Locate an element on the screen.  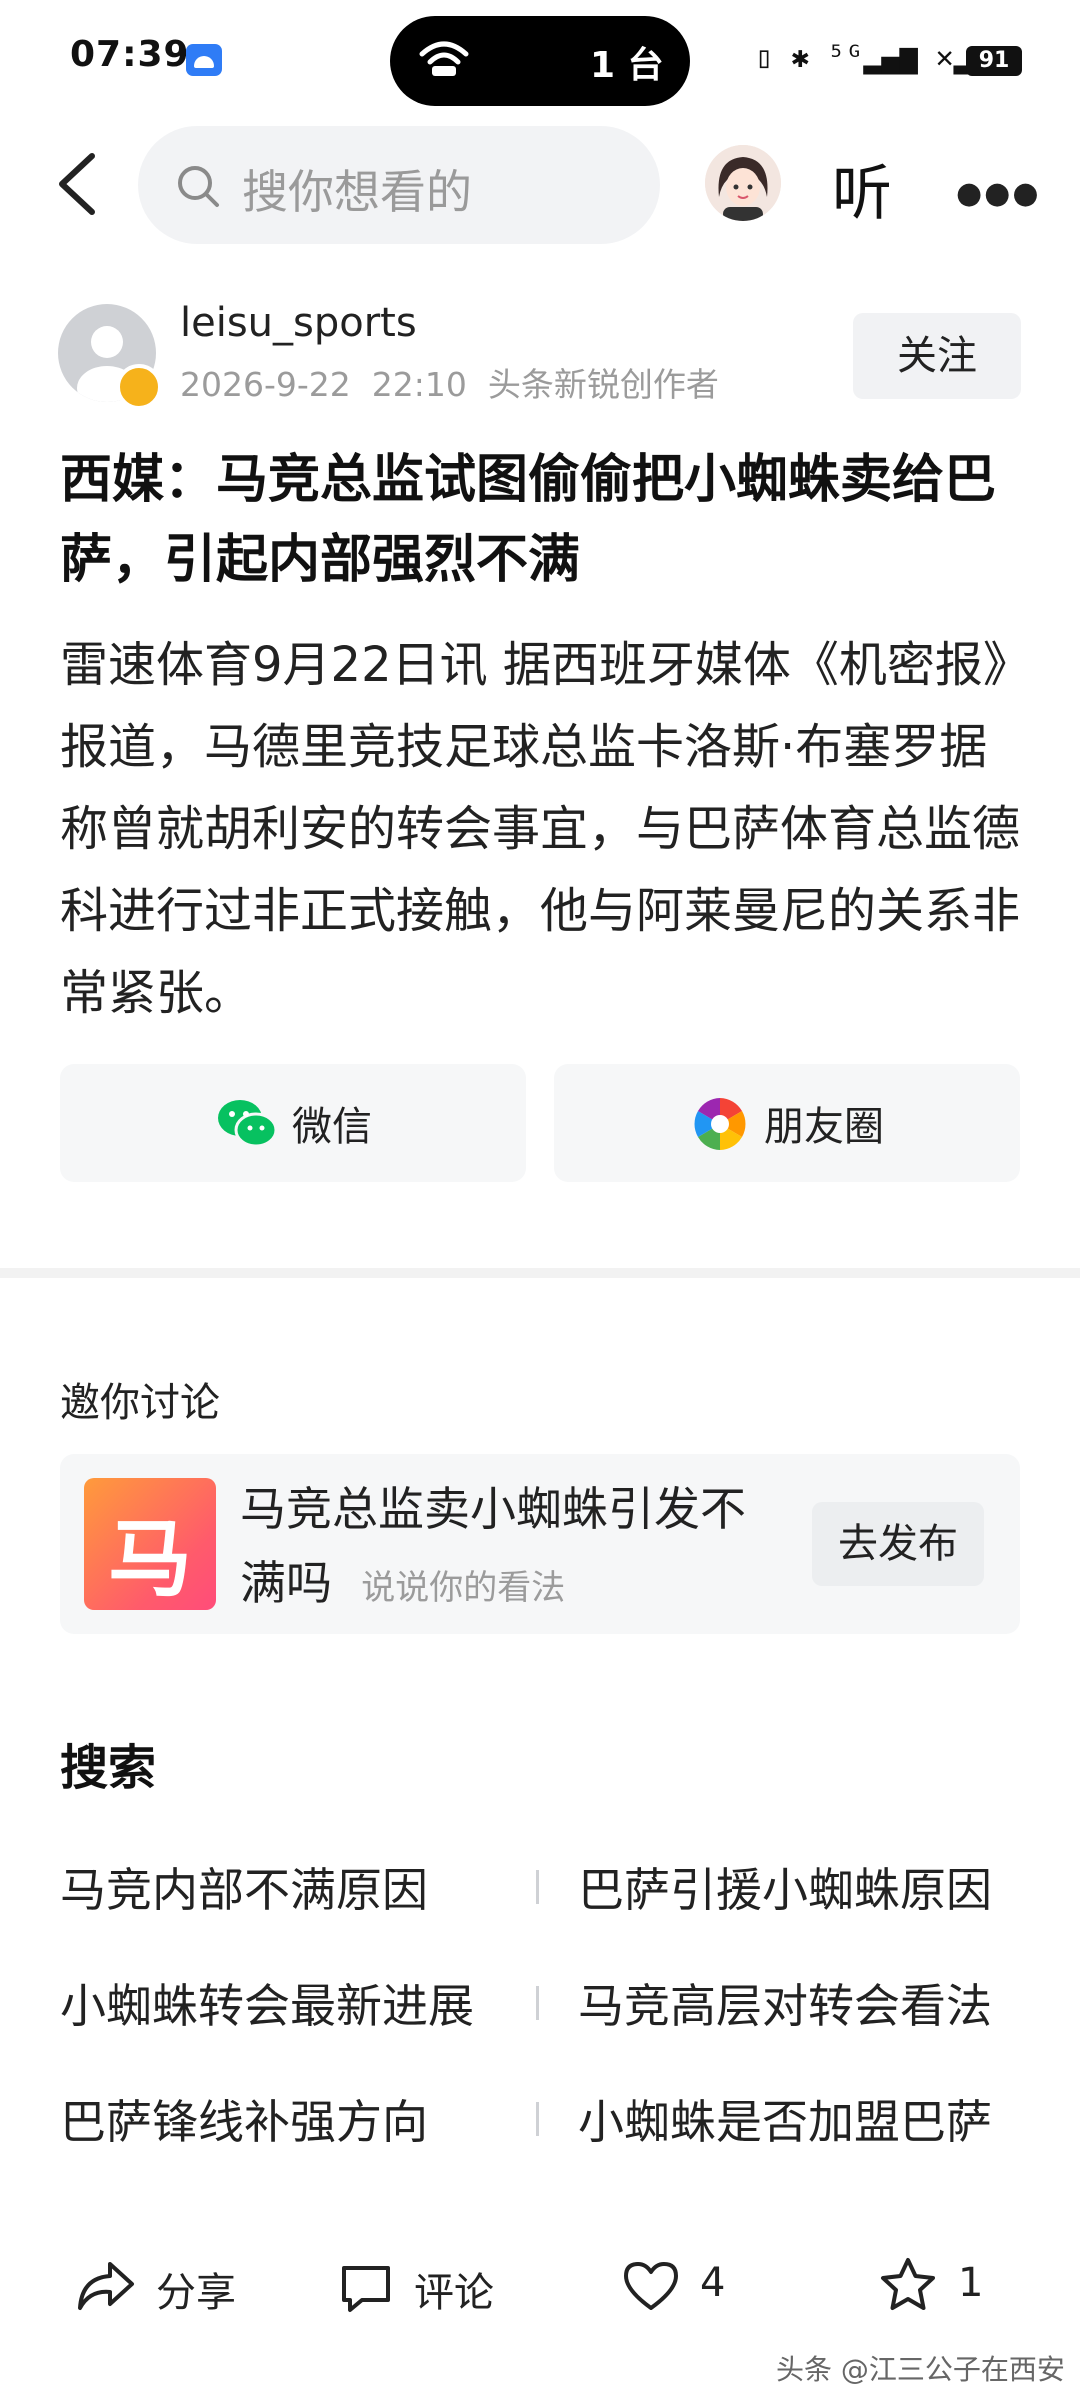
back-arrow-icon is located at coordinates (80, 184).